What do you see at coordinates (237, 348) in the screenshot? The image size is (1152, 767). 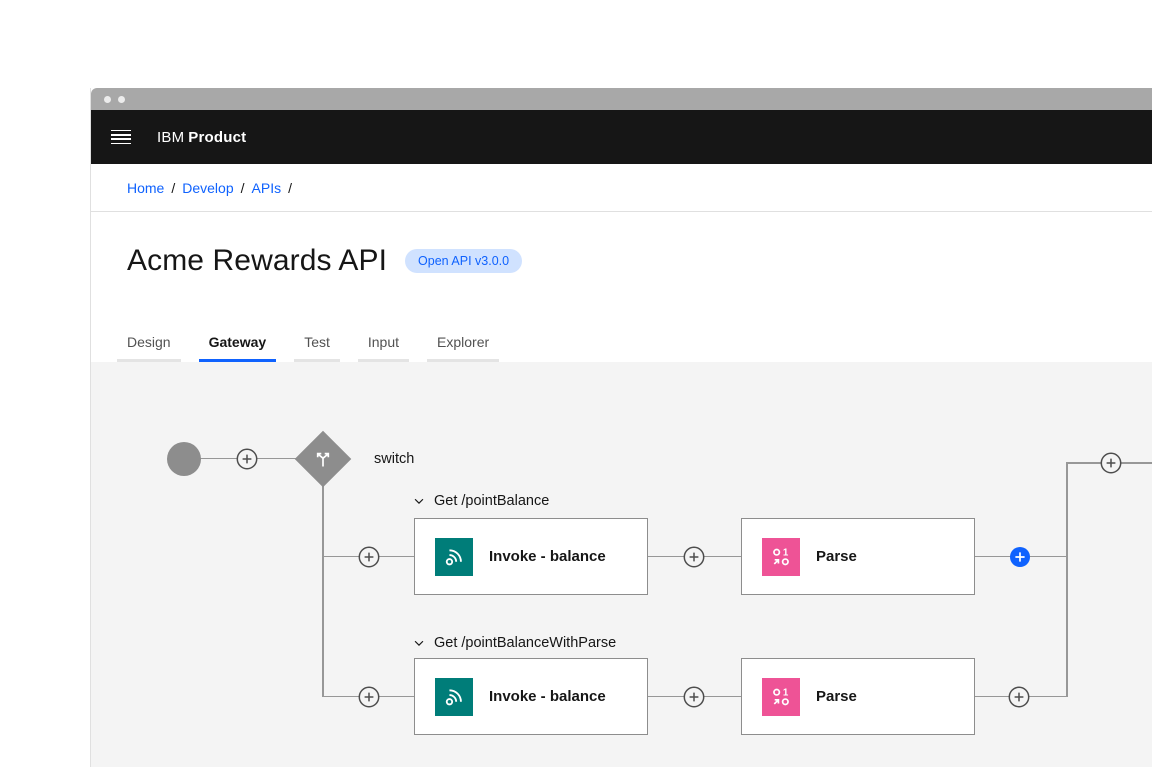 I see `tab-gateway: Gateway` at bounding box center [237, 348].